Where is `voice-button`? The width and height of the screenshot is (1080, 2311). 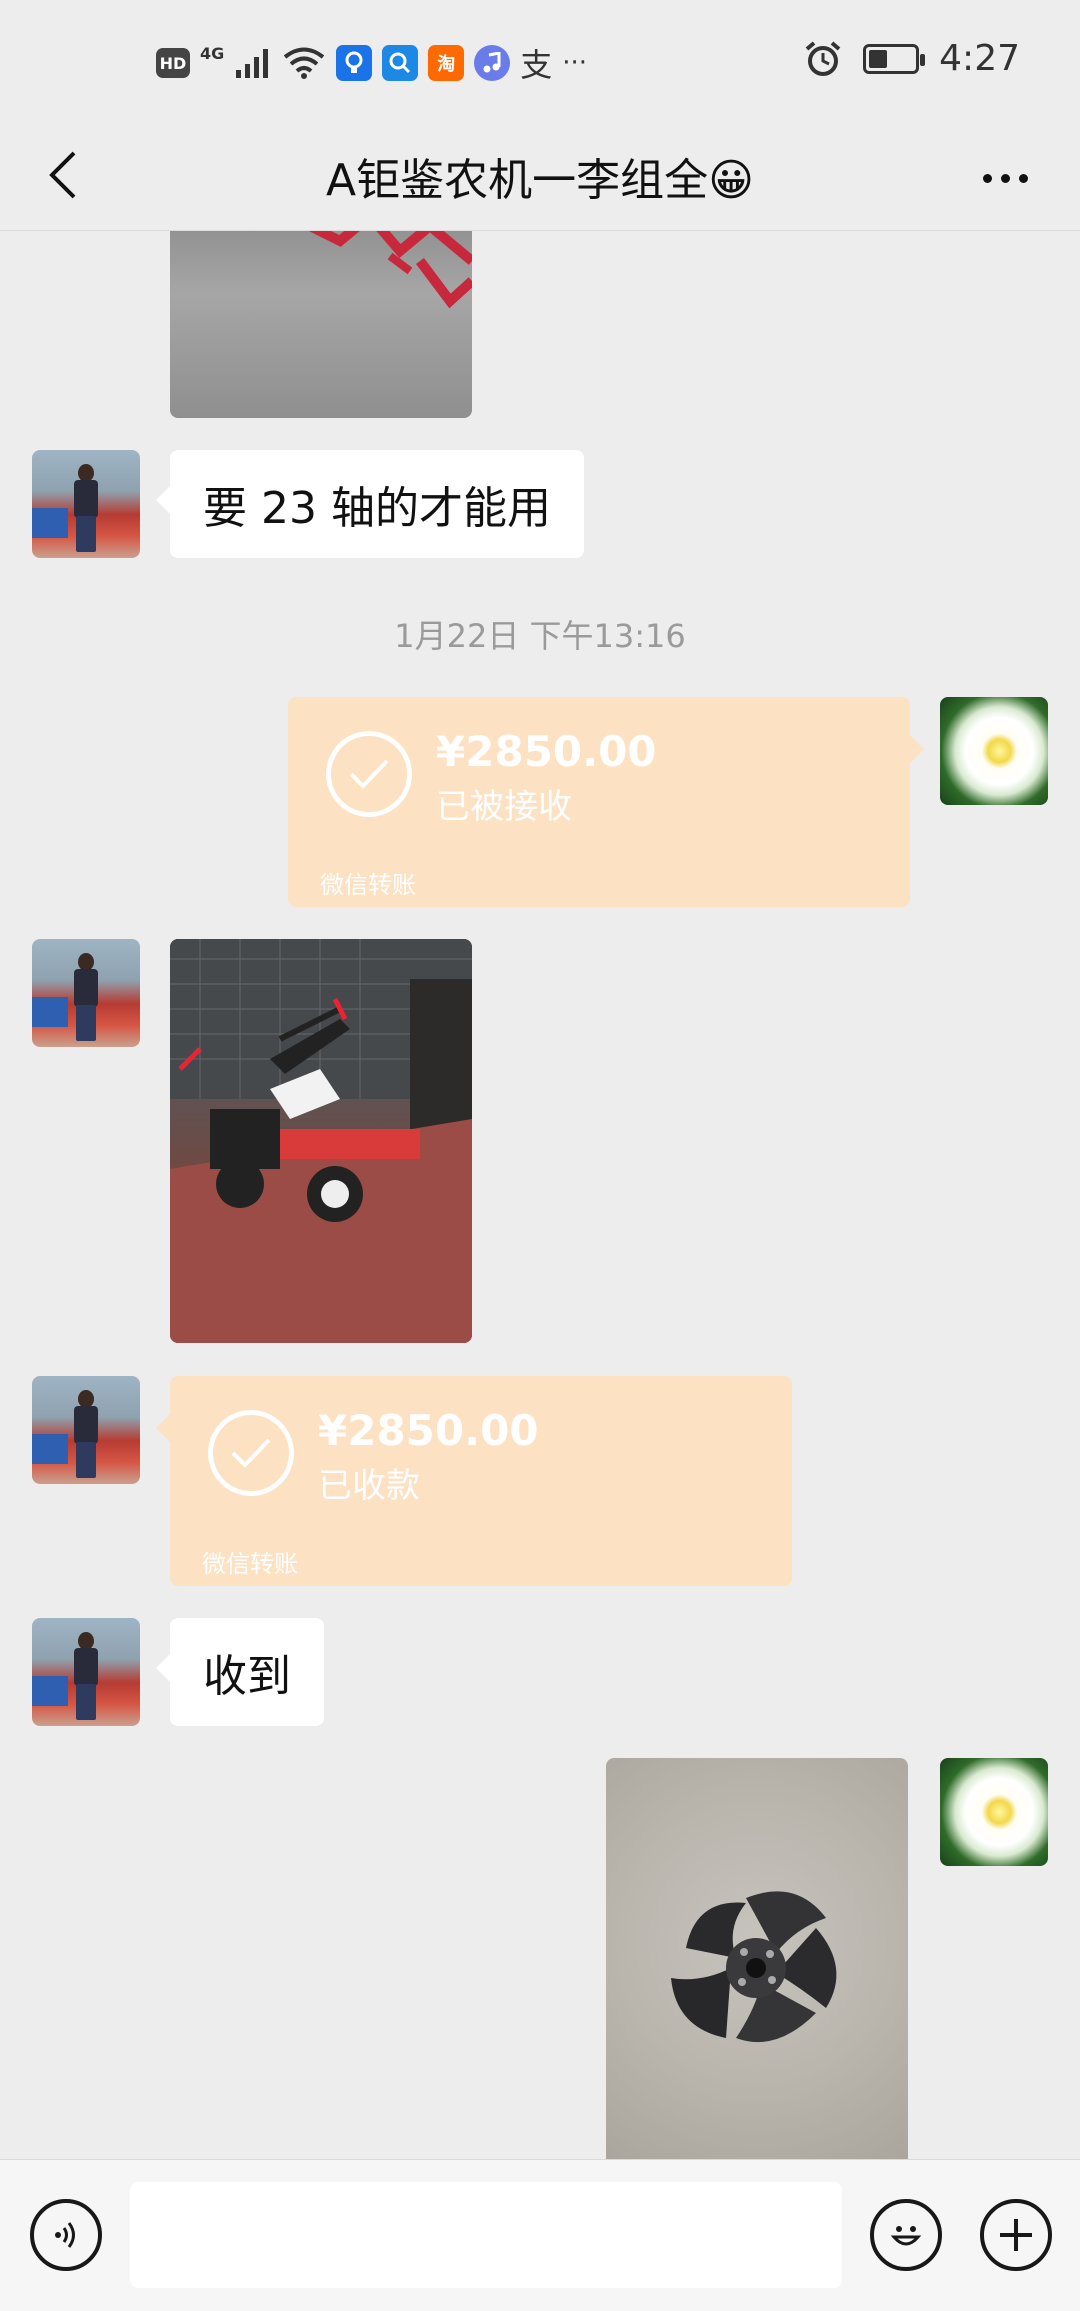
voice-button is located at coordinates (66, 2235).